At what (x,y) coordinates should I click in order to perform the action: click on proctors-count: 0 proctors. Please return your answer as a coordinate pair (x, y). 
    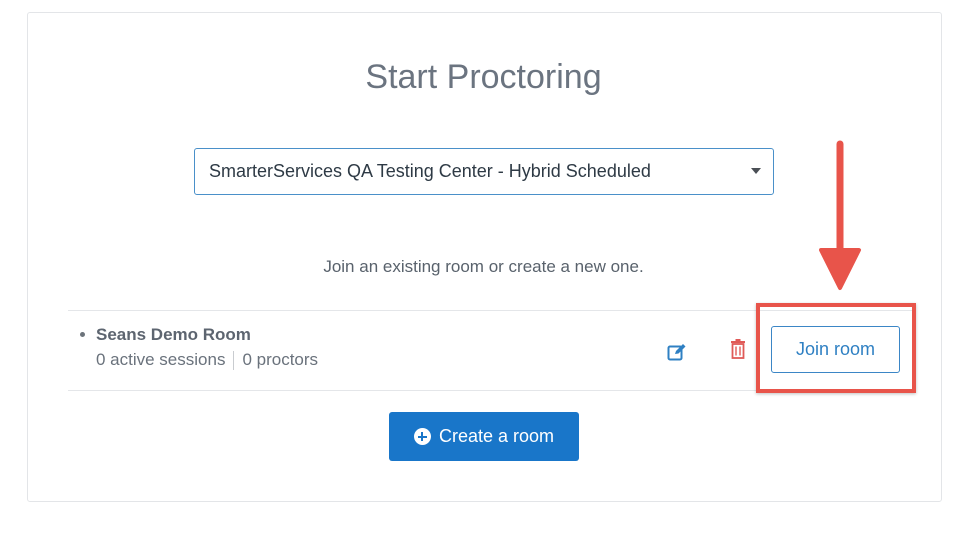
    Looking at the image, I should click on (280, 359).